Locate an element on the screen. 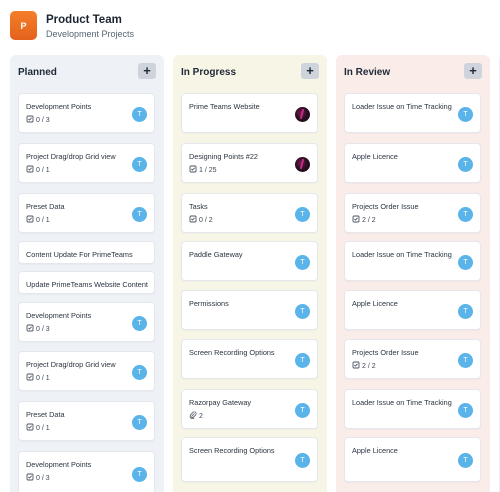 The height and width of the screenshot is (492, 500). task-card: Tasks 0 / 2 T is located at coordinates (249, 213).